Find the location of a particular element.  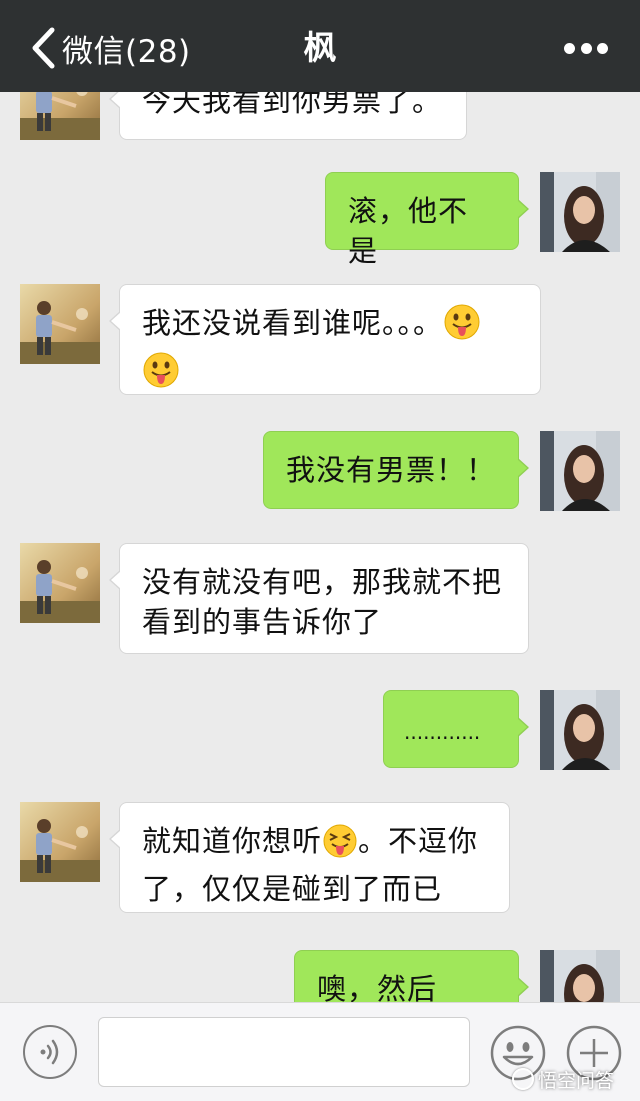

back-button: 微信(28) is located at coordinates (110, 48).